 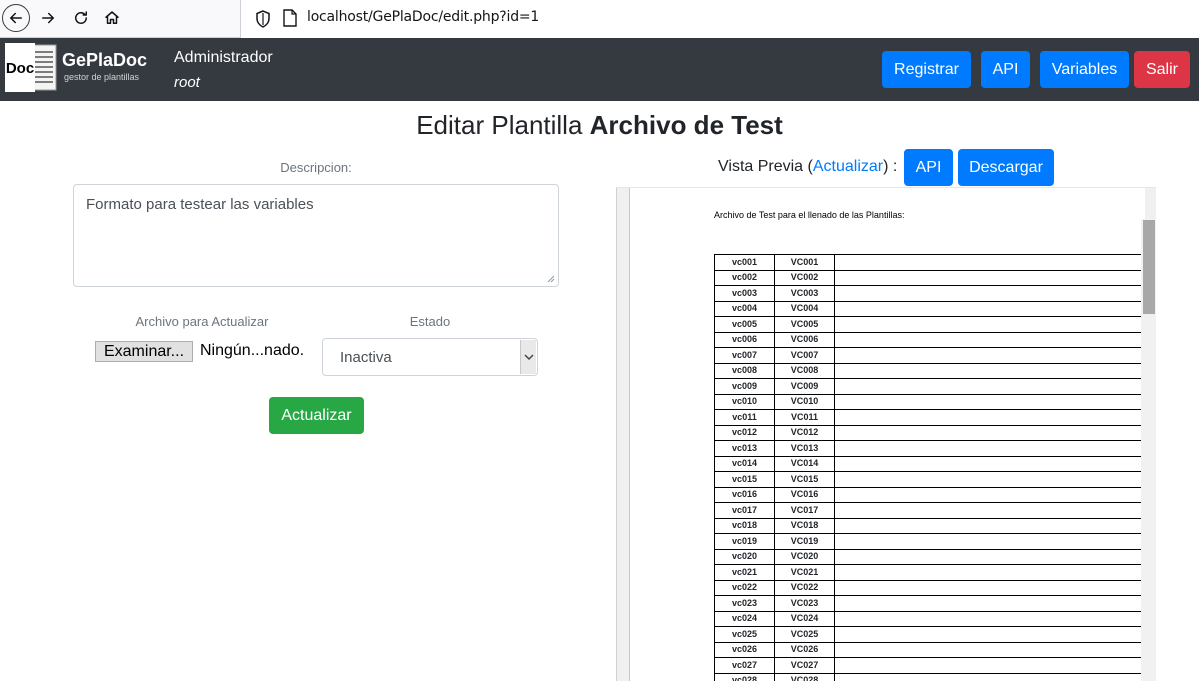 I want to click on logo-icon: Doc, so click(x=31, y=67).